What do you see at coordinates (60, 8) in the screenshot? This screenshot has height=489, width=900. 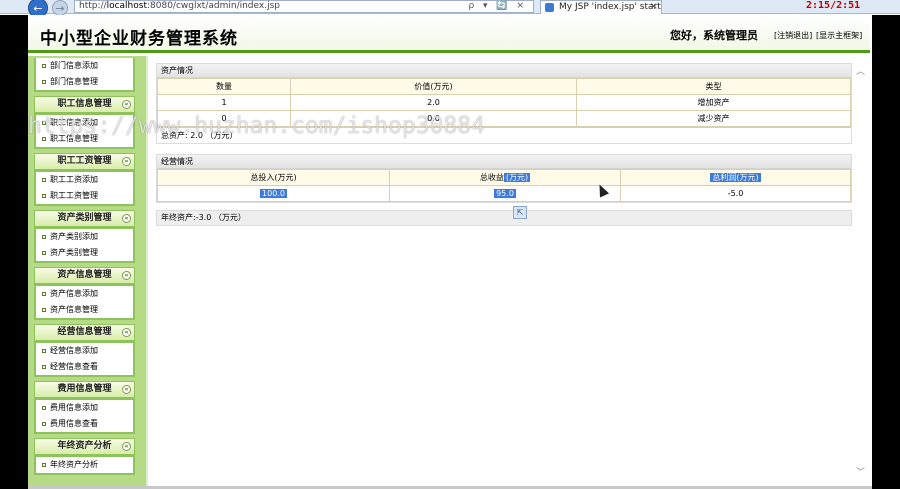 I see `forward-button: →` at bounding box center [60, 8].